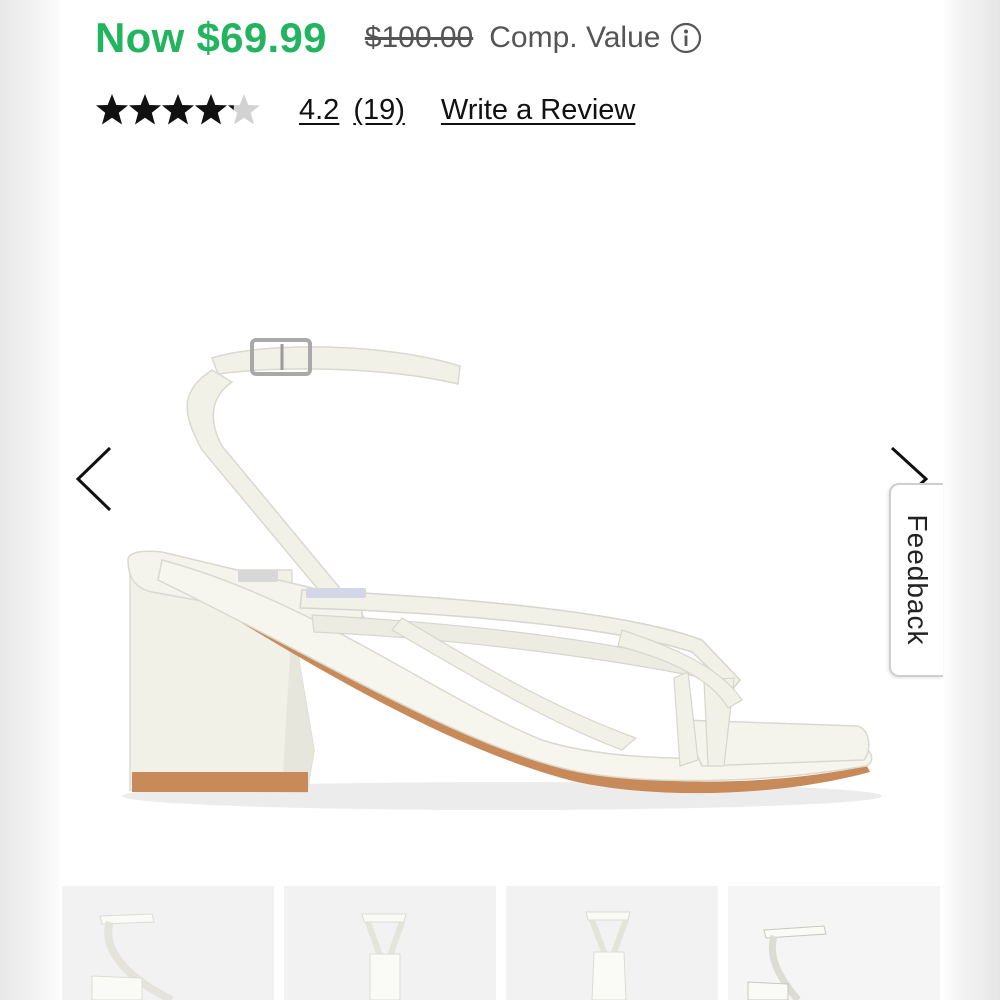 Image resolution: width=1000 pixels, height=1000 pixels. I want to click on sale-price: Now $69.99, so click(211, 37).